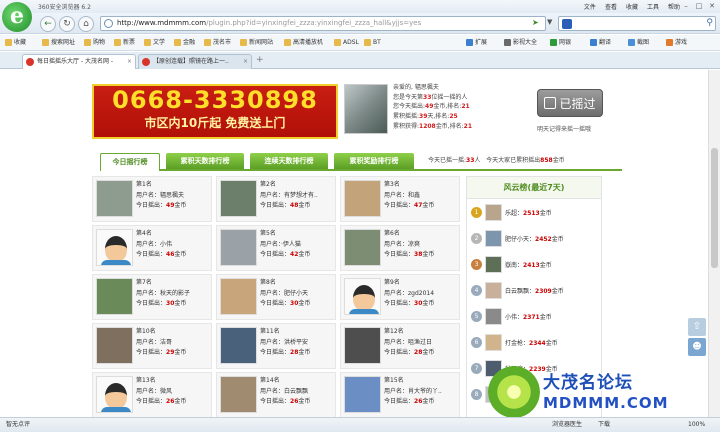 Image resolution: width=720 pixels, height=432 pixels. What do you see at coordinates (676, 42) in the screenshot?
I see `toolbar-games: 游戏` at bounding box center [676, 42].